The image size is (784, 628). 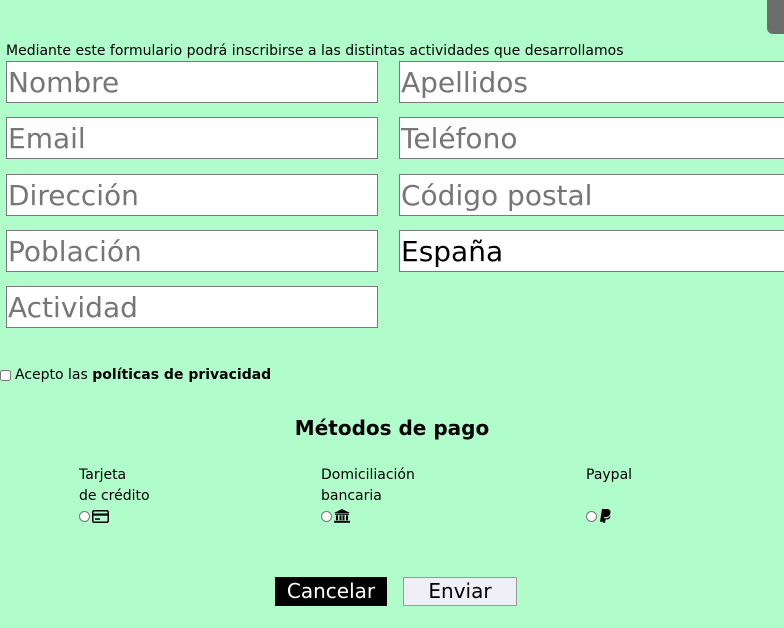 I want to click on codigo-postal-input, so click(x=591, y=195).